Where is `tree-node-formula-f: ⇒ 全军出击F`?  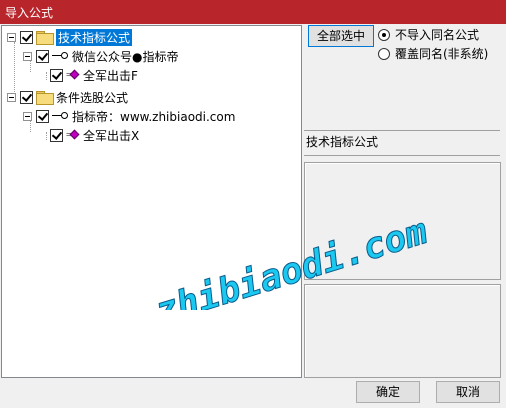
tree-node-formula-f: ⇒ 全军出击F is located at coordinates (94, 75).